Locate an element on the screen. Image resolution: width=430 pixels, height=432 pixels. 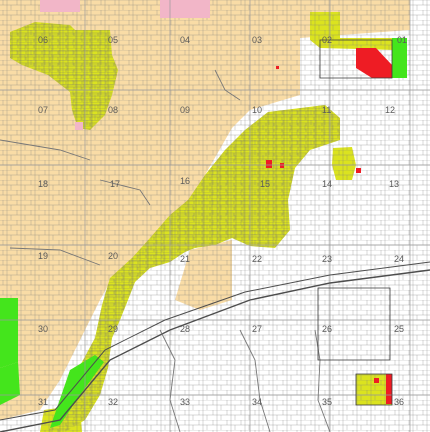
section-label-14: 14 is located at coordinates (327, 184).